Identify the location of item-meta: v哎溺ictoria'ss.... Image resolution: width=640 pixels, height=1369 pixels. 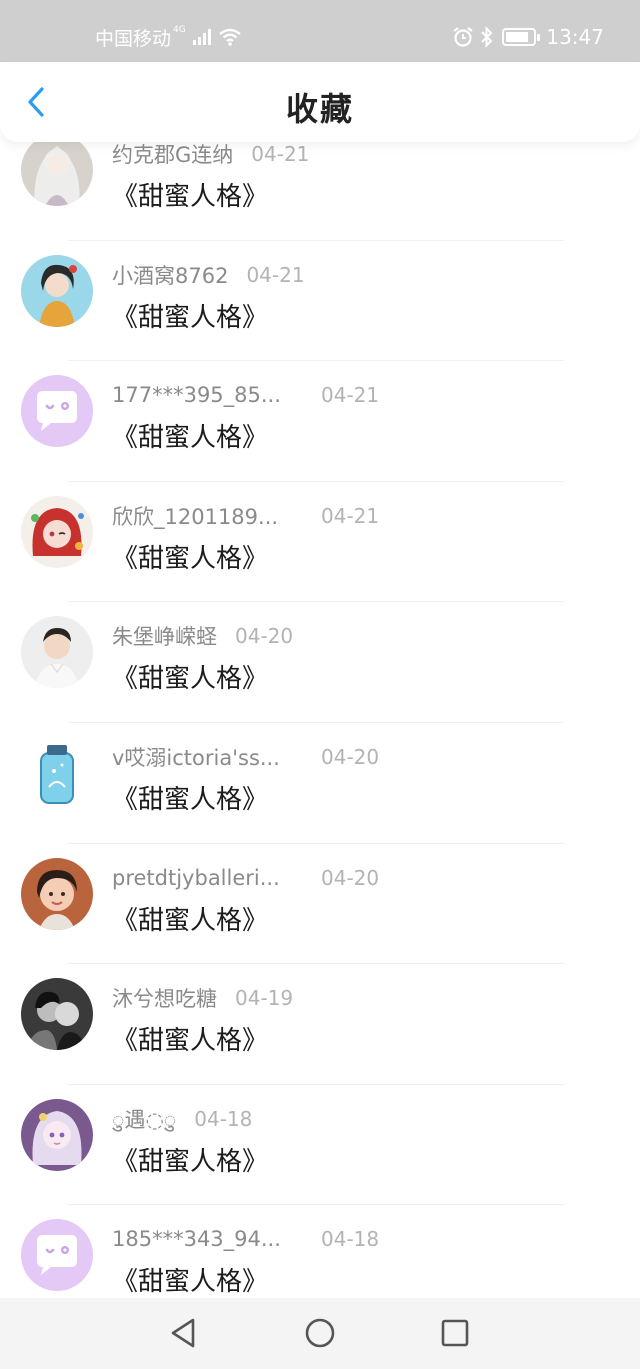
(196, 757).